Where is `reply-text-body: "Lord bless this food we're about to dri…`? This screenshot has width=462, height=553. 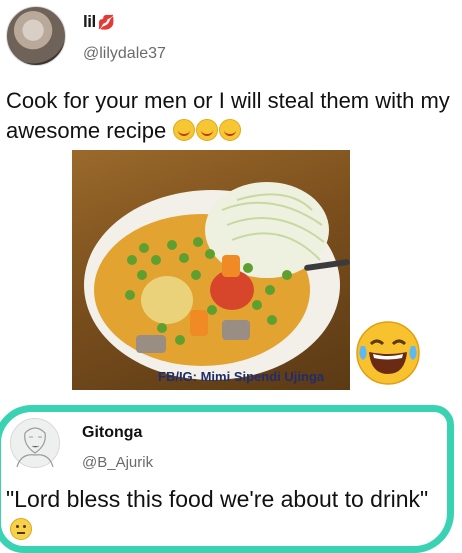 reply-text-body: "Lord bless this food we're about to dri… is located at coordinates (217, 499).